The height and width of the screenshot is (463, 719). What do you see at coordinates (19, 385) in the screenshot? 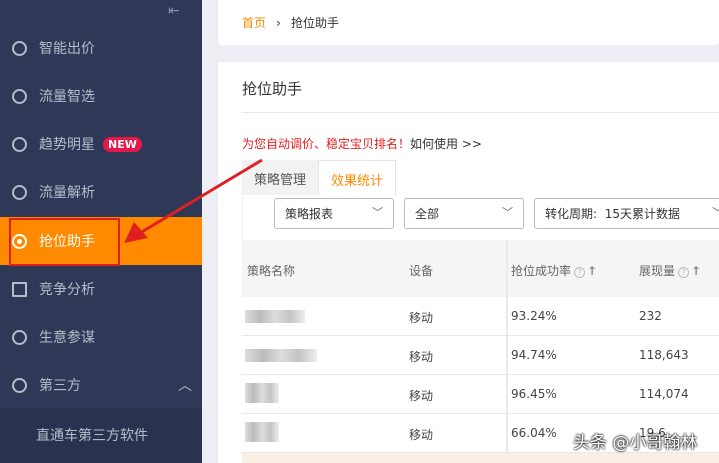
I see `refresh-icon` at bounding box center [19, 385].